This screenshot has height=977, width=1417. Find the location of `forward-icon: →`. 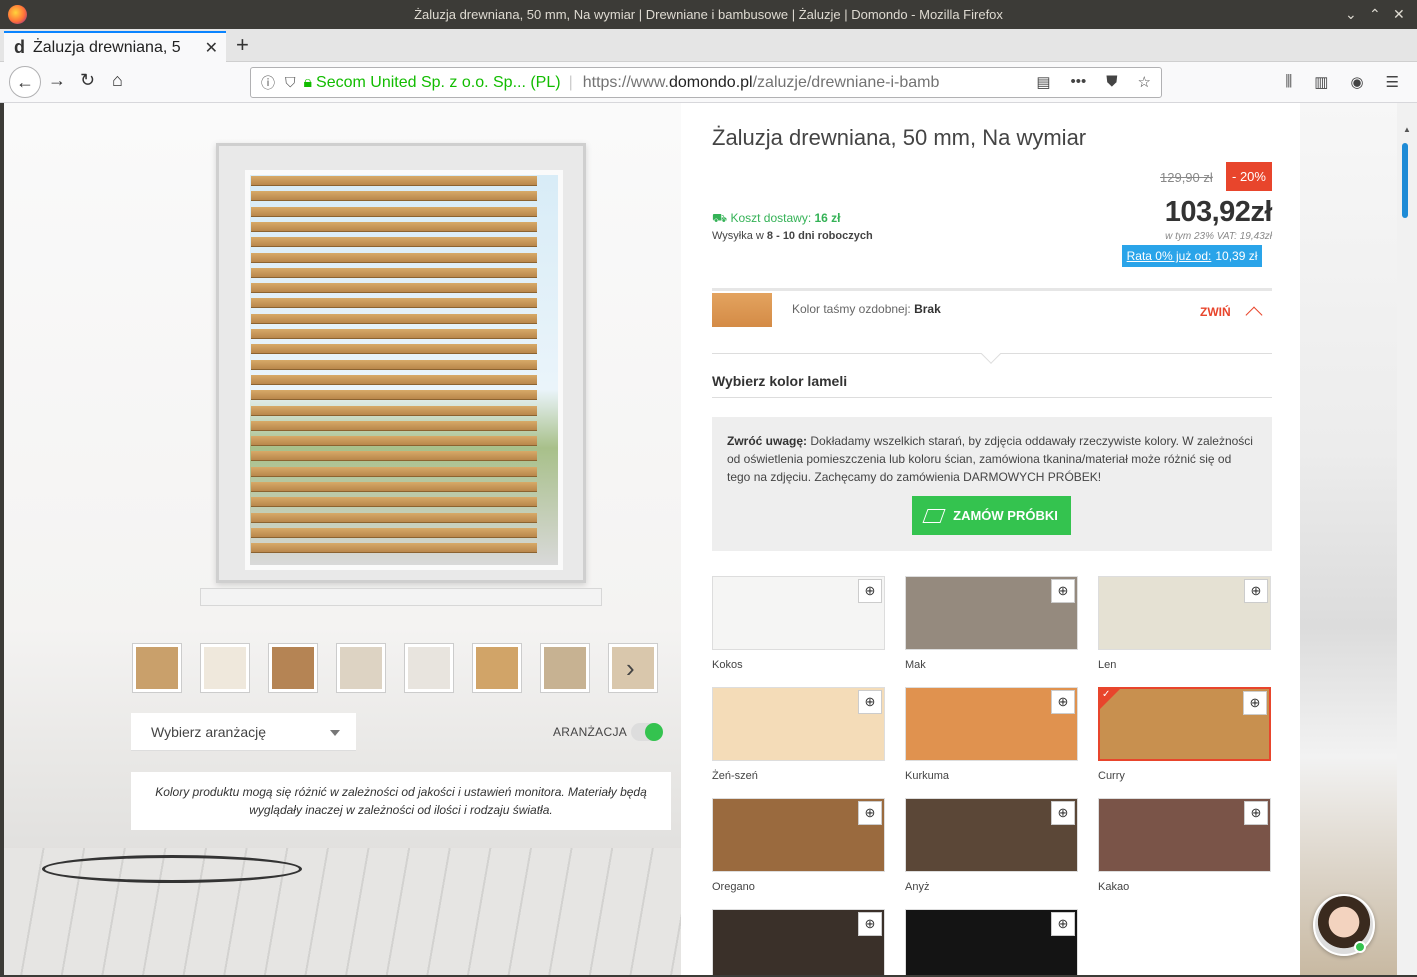

forward-icon: → is located at coordinates (57, 80).